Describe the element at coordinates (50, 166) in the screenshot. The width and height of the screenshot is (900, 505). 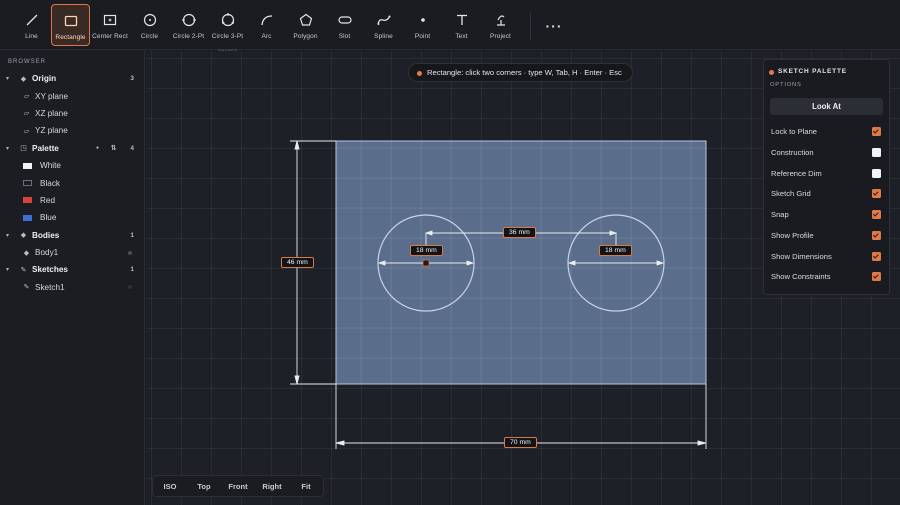
I see `palette-item-label: White` at that location.